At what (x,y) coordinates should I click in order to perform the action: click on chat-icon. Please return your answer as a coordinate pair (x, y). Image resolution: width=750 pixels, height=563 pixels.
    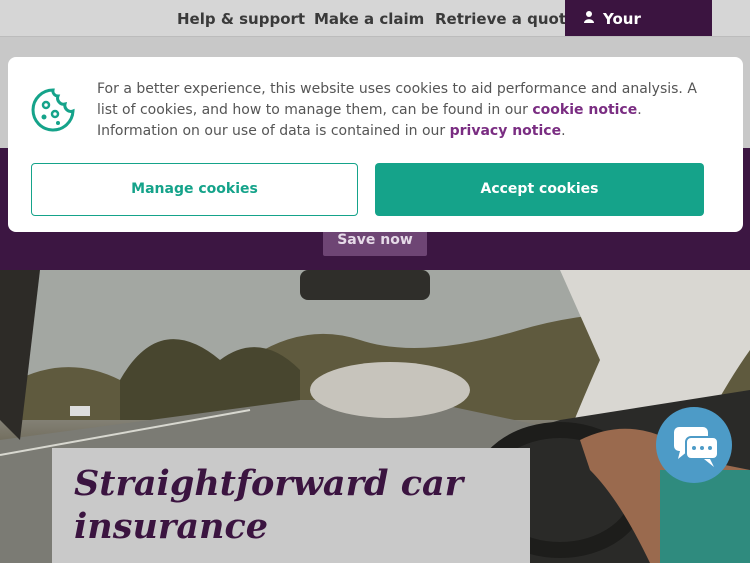
    Looking at the image, I should click on (696, 447).